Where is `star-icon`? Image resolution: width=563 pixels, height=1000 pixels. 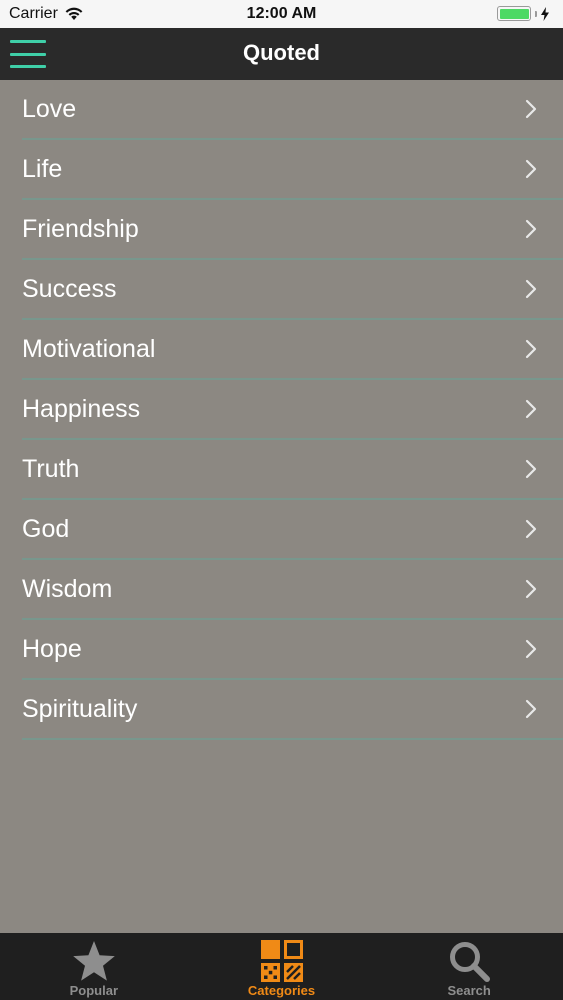
star-icon is located at coordinates (94, 961).